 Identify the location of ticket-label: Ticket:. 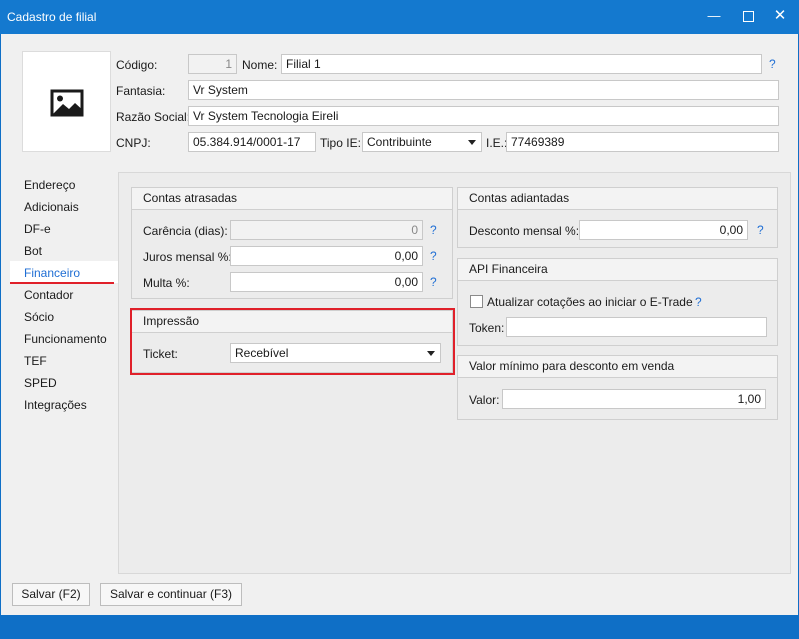
(160, 354).